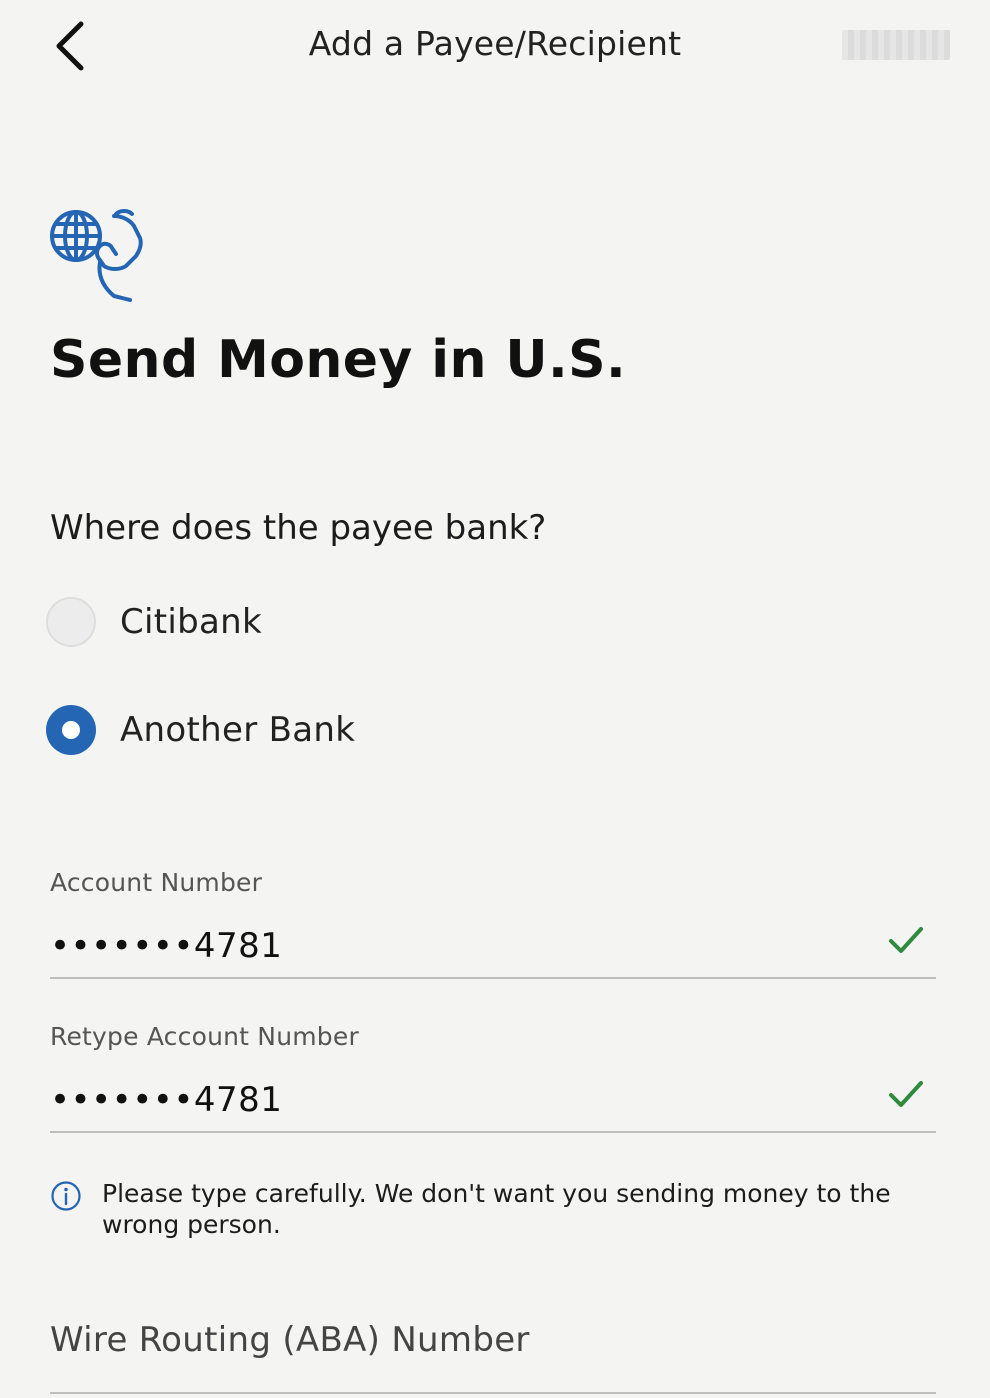  I want to click on retype-account-number-label: Retype Account Number, so click(204, 1036).